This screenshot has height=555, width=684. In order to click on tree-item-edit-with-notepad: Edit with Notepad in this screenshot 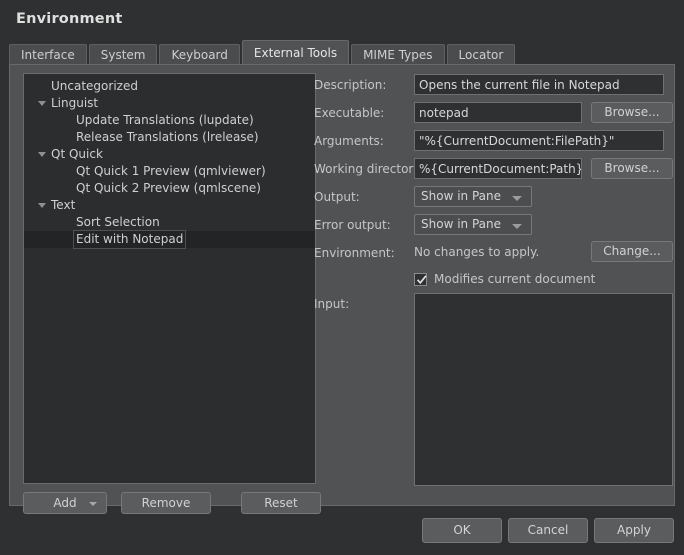, I will do `click(169, 239)`.